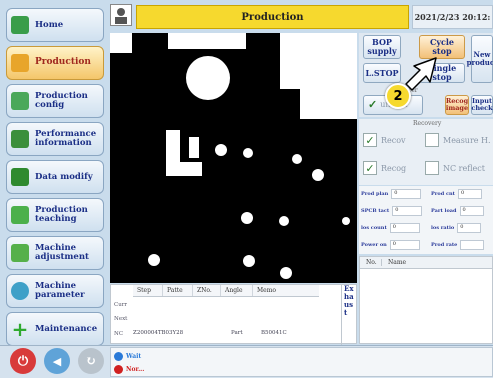  What do you see at coordinates (118, 369) in the screenshot?
I see `alert-icon` at bounding box center [118, 369].